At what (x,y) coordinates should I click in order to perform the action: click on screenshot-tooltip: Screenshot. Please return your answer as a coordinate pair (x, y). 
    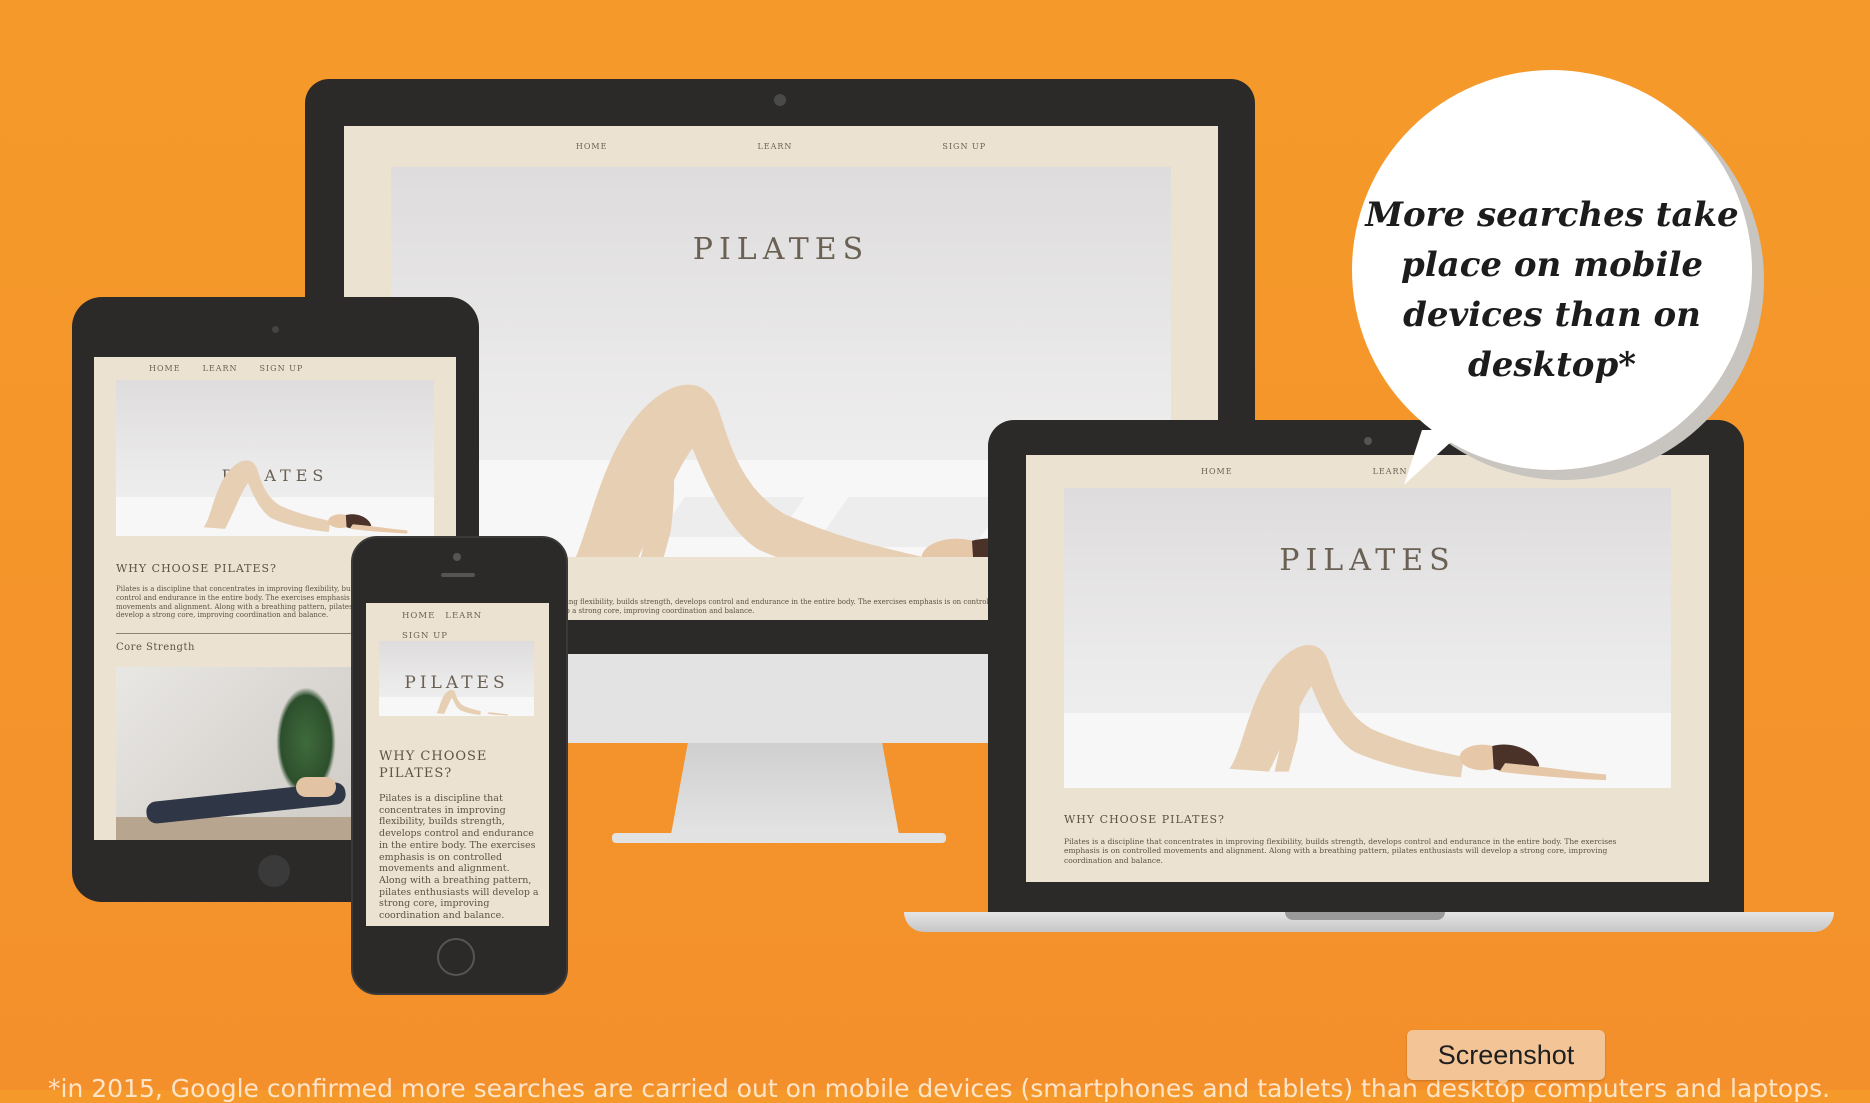
    Looking at the image, I should click on (1506, 1055).